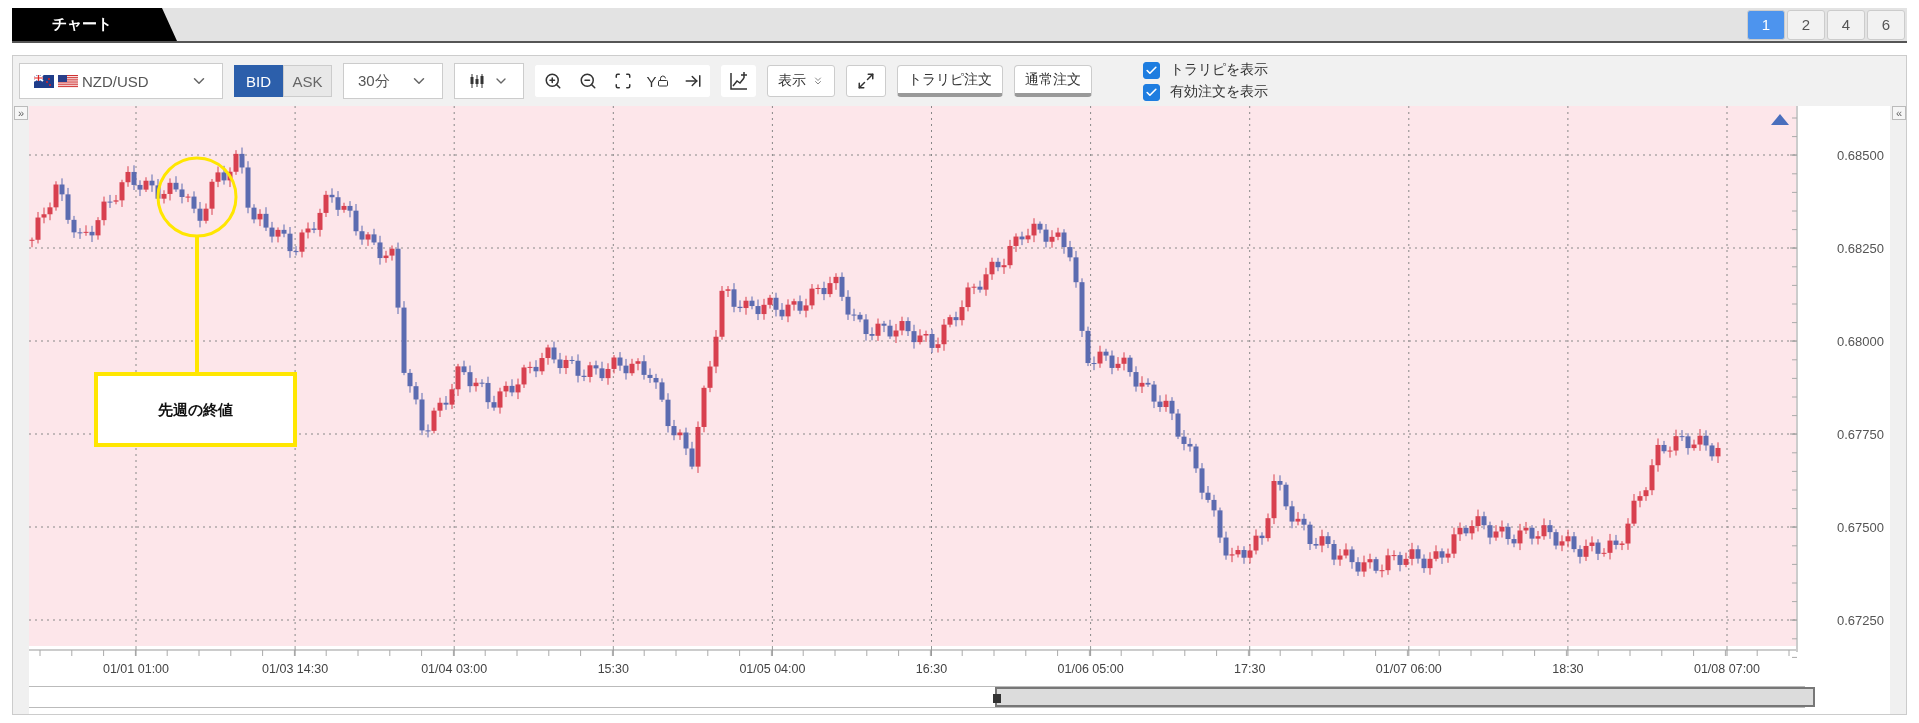  What do you see at coordinates (374, 81) in the screenshot?
I see `timeframe-label: 30分` at bounding box center [374, 81].